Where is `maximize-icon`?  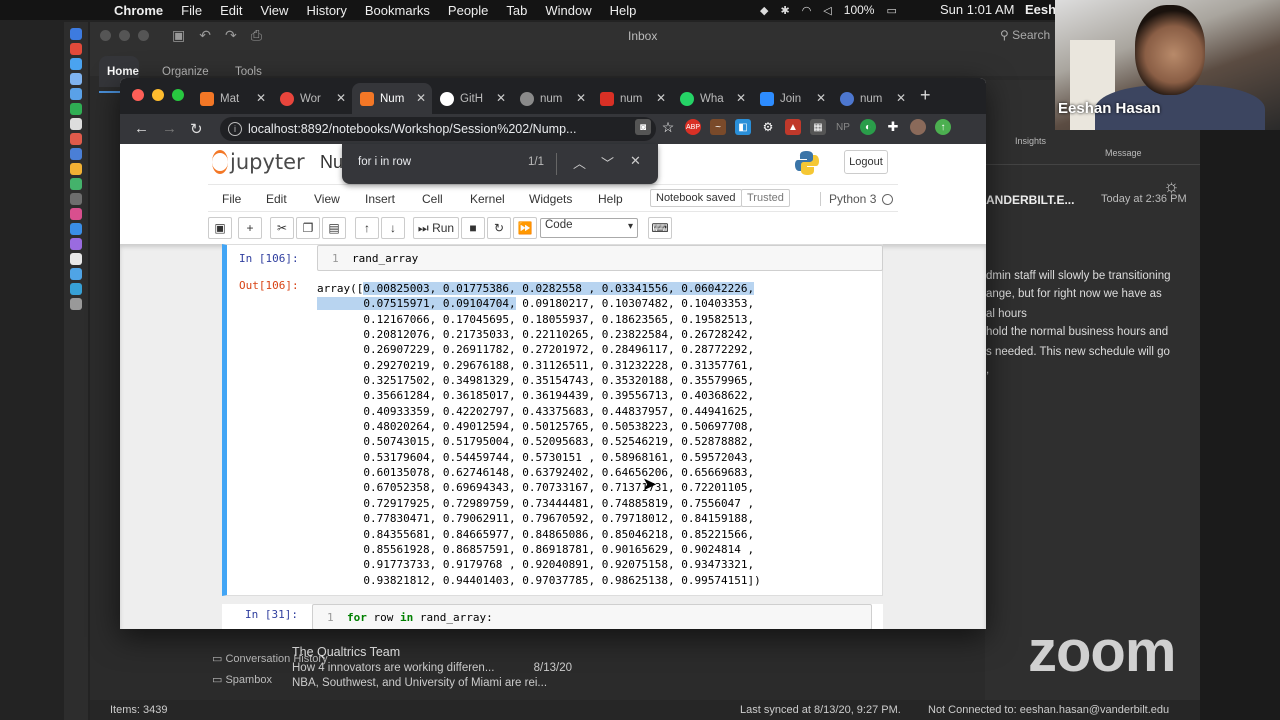
maximize-icon is located at coordinates (143, 35).